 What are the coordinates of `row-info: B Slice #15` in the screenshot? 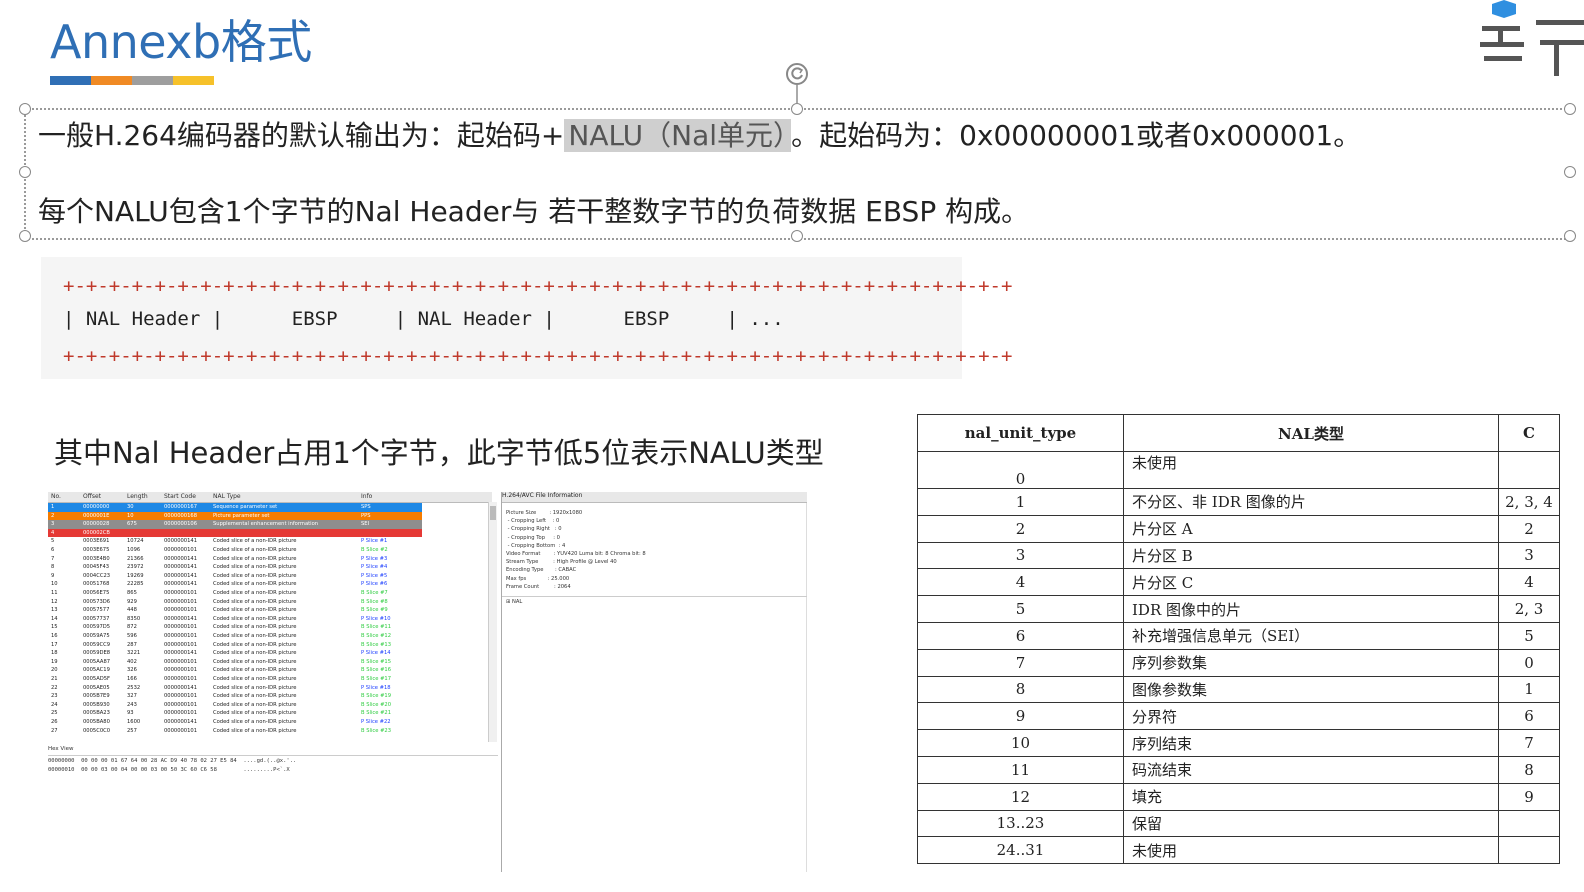 It's located at (376, 661).